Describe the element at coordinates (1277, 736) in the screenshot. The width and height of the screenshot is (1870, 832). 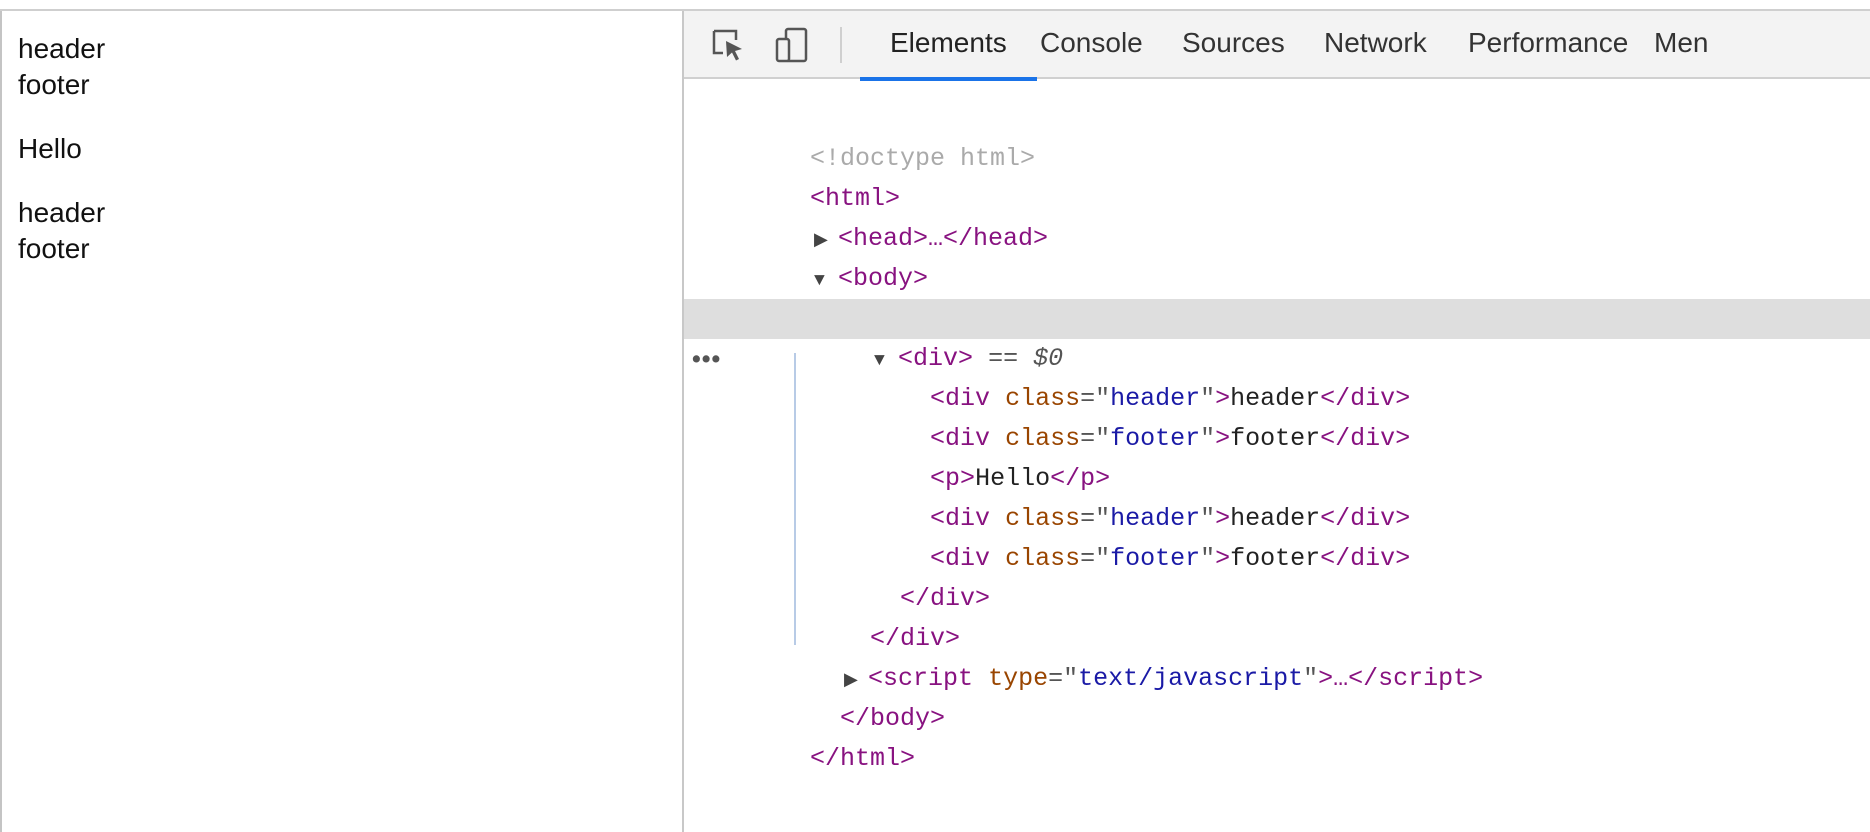
I see `dom-node-html-close: </html>` at that location.